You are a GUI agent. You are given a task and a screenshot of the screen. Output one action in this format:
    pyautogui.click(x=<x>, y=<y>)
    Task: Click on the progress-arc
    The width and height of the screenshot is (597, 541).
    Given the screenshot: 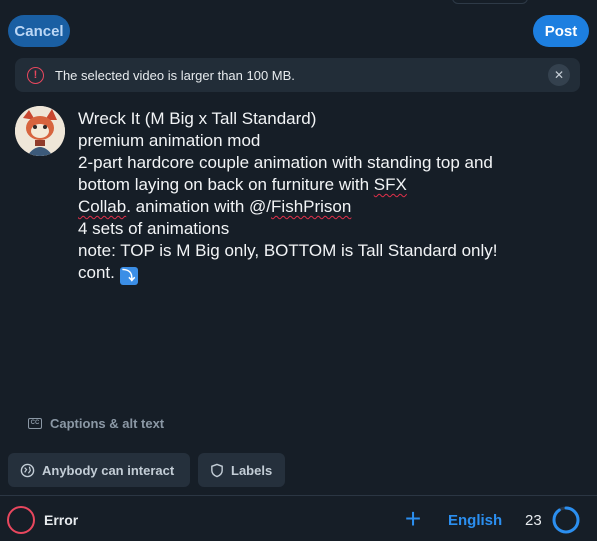 What is the action you would take?
    pyautogui.click(x=566, y=520)
    